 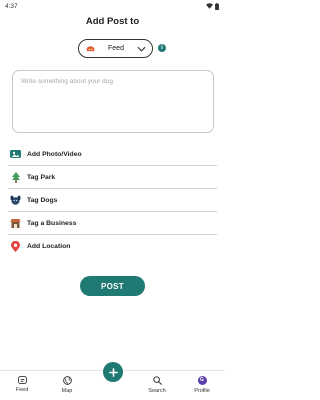 I want to click on status-icons, so click(x=212, y=6).